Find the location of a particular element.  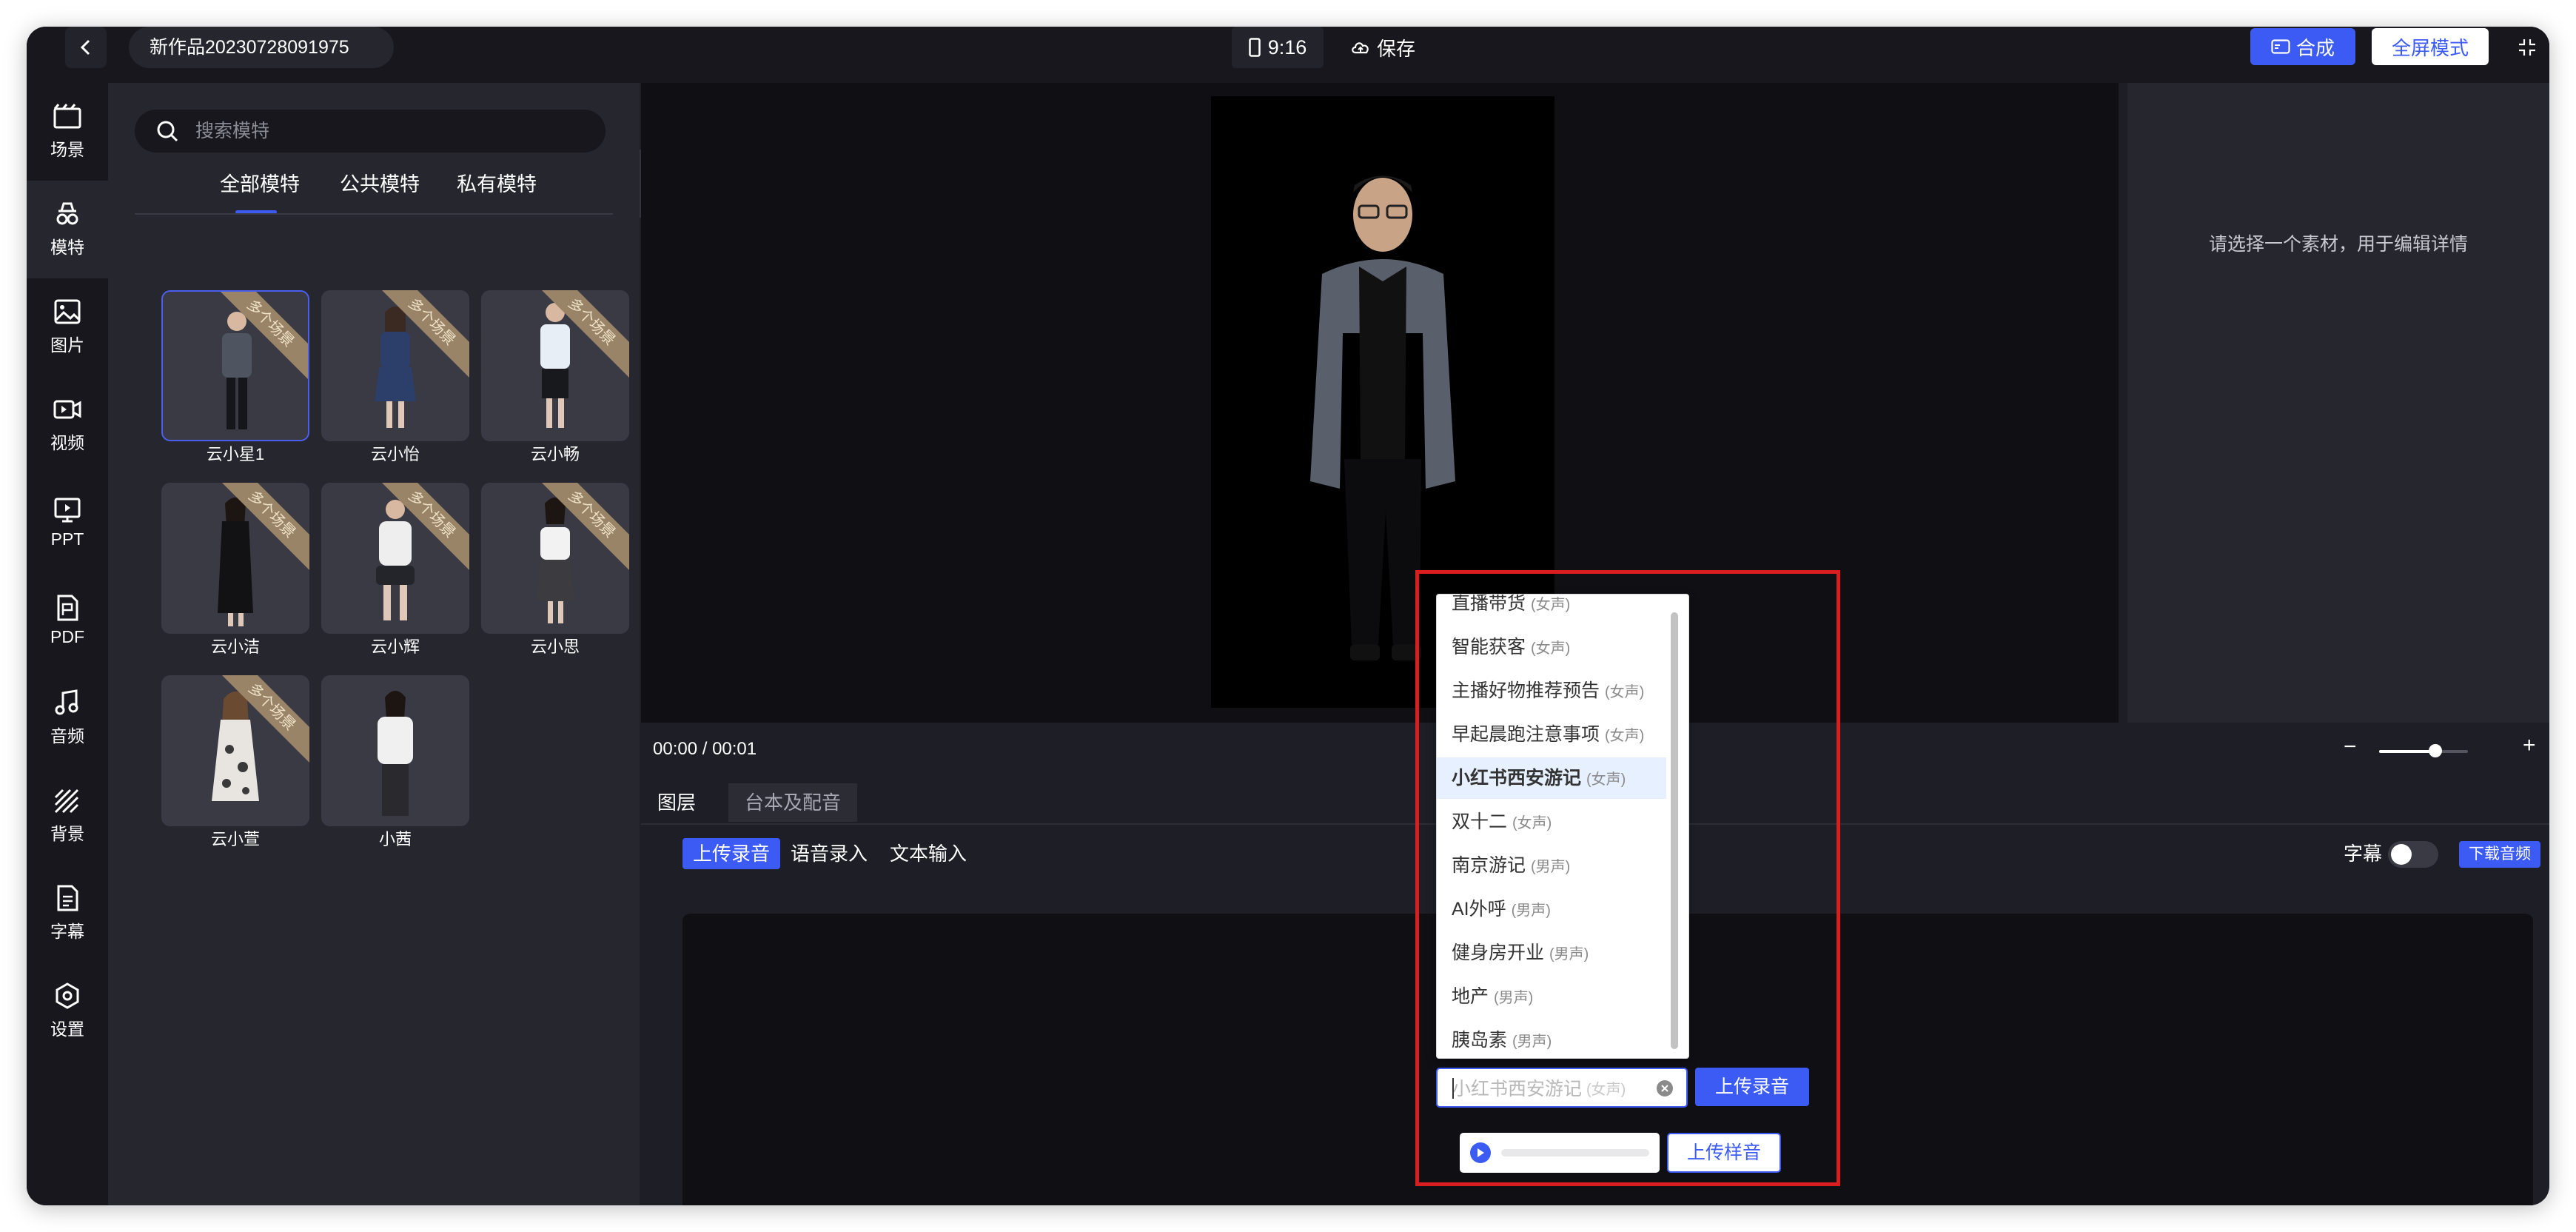

highlight-annotation-box is located at coordinates (1627, 878).